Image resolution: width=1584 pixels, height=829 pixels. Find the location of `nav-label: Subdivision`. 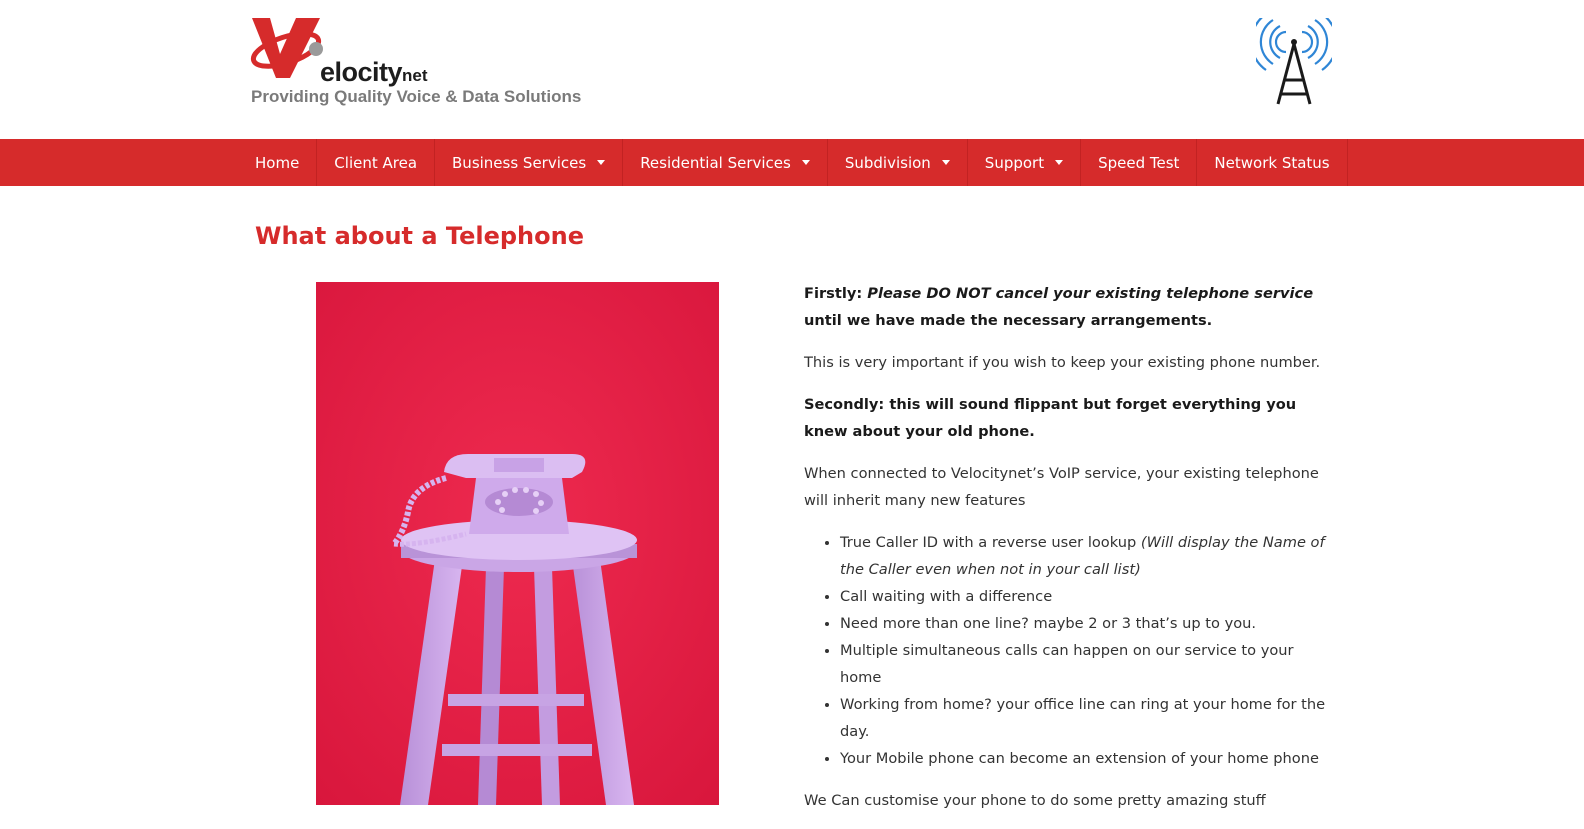

nav-label: Subdivision is located at coordinates (887, 162).